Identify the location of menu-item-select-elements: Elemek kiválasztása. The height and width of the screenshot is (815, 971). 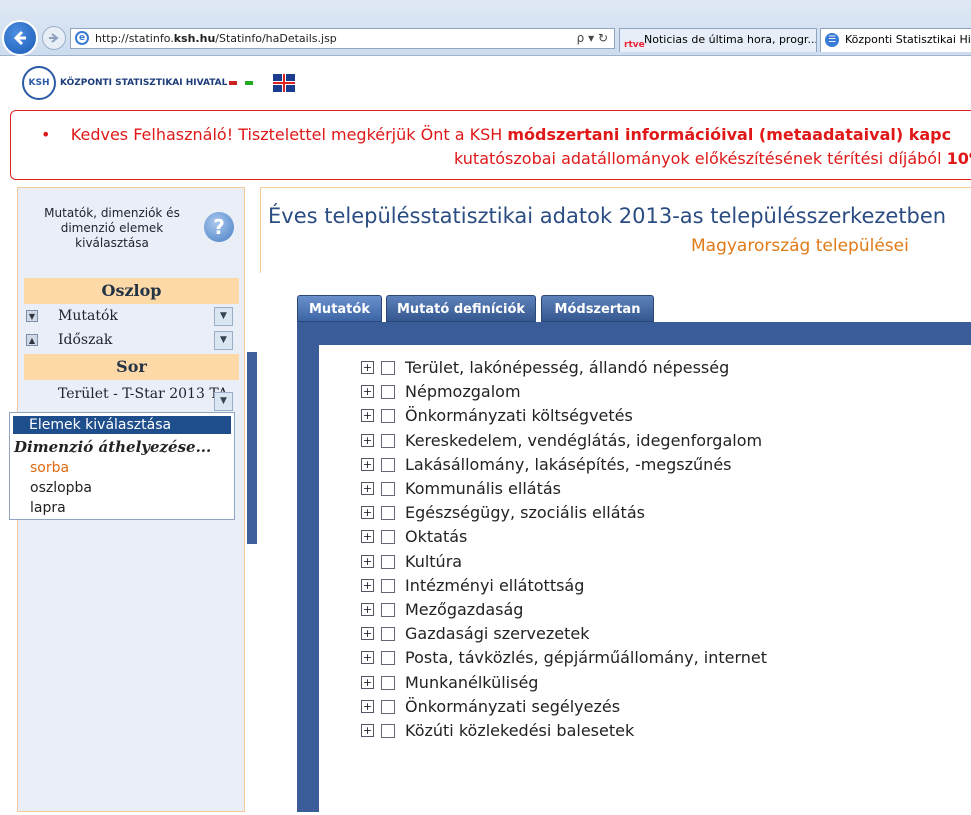
(122, 425).